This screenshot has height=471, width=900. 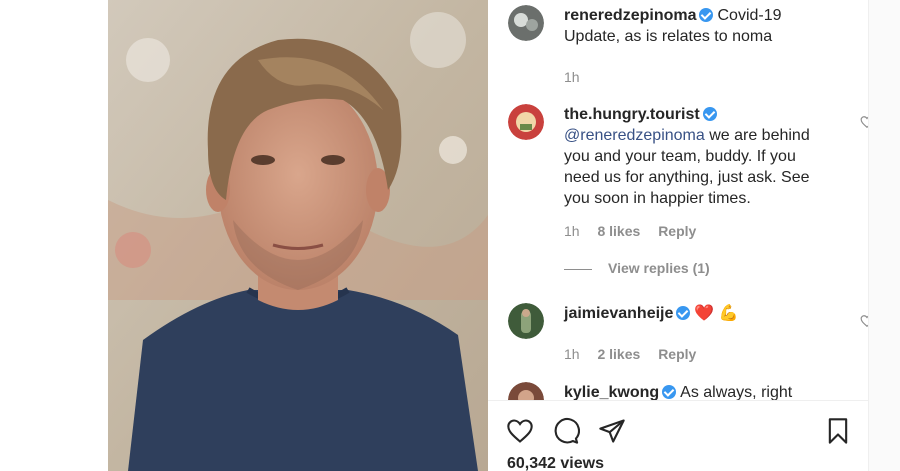 I want to click on paper-plane-icon, so click(x=612, y=431).